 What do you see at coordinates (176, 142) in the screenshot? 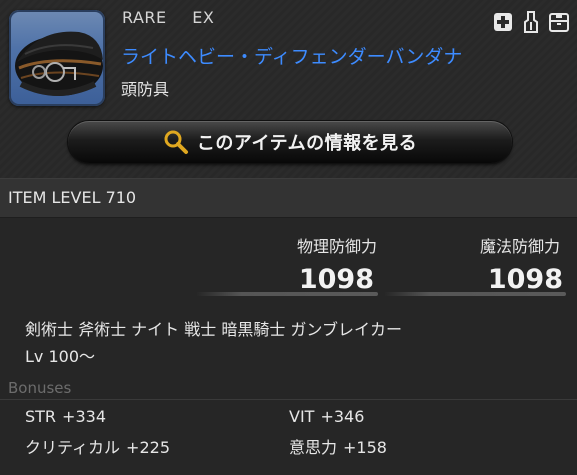
I see `magnifier-icon` at bounding box center [176, 142].